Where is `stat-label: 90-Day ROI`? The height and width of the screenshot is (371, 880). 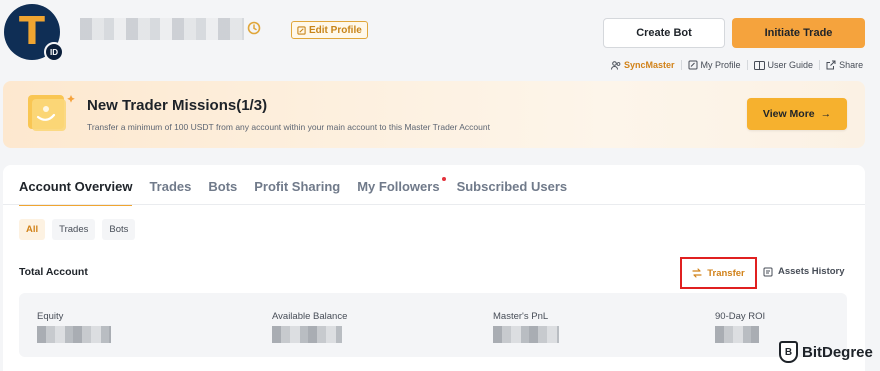 stat-label: 90-Day ROI is located at coordinates (740, 316).